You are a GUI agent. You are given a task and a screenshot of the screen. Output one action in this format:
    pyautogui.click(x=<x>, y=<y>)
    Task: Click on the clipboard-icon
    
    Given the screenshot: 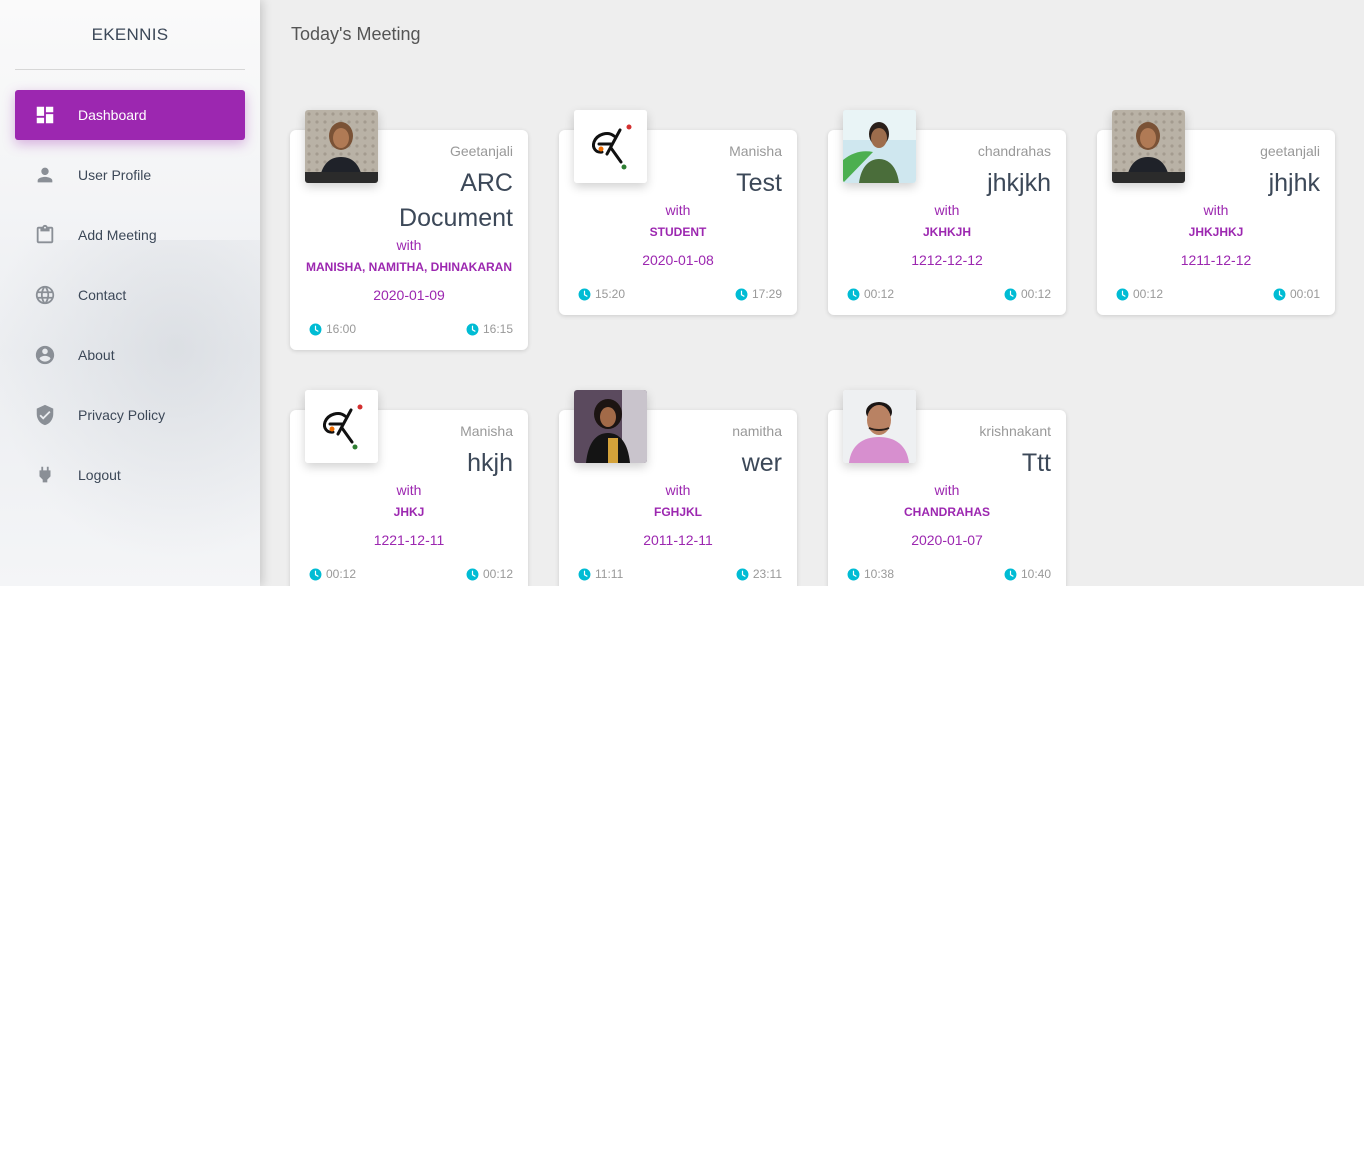 What is the action you would take?
    pyautogui.click(x=45, y=235)
    